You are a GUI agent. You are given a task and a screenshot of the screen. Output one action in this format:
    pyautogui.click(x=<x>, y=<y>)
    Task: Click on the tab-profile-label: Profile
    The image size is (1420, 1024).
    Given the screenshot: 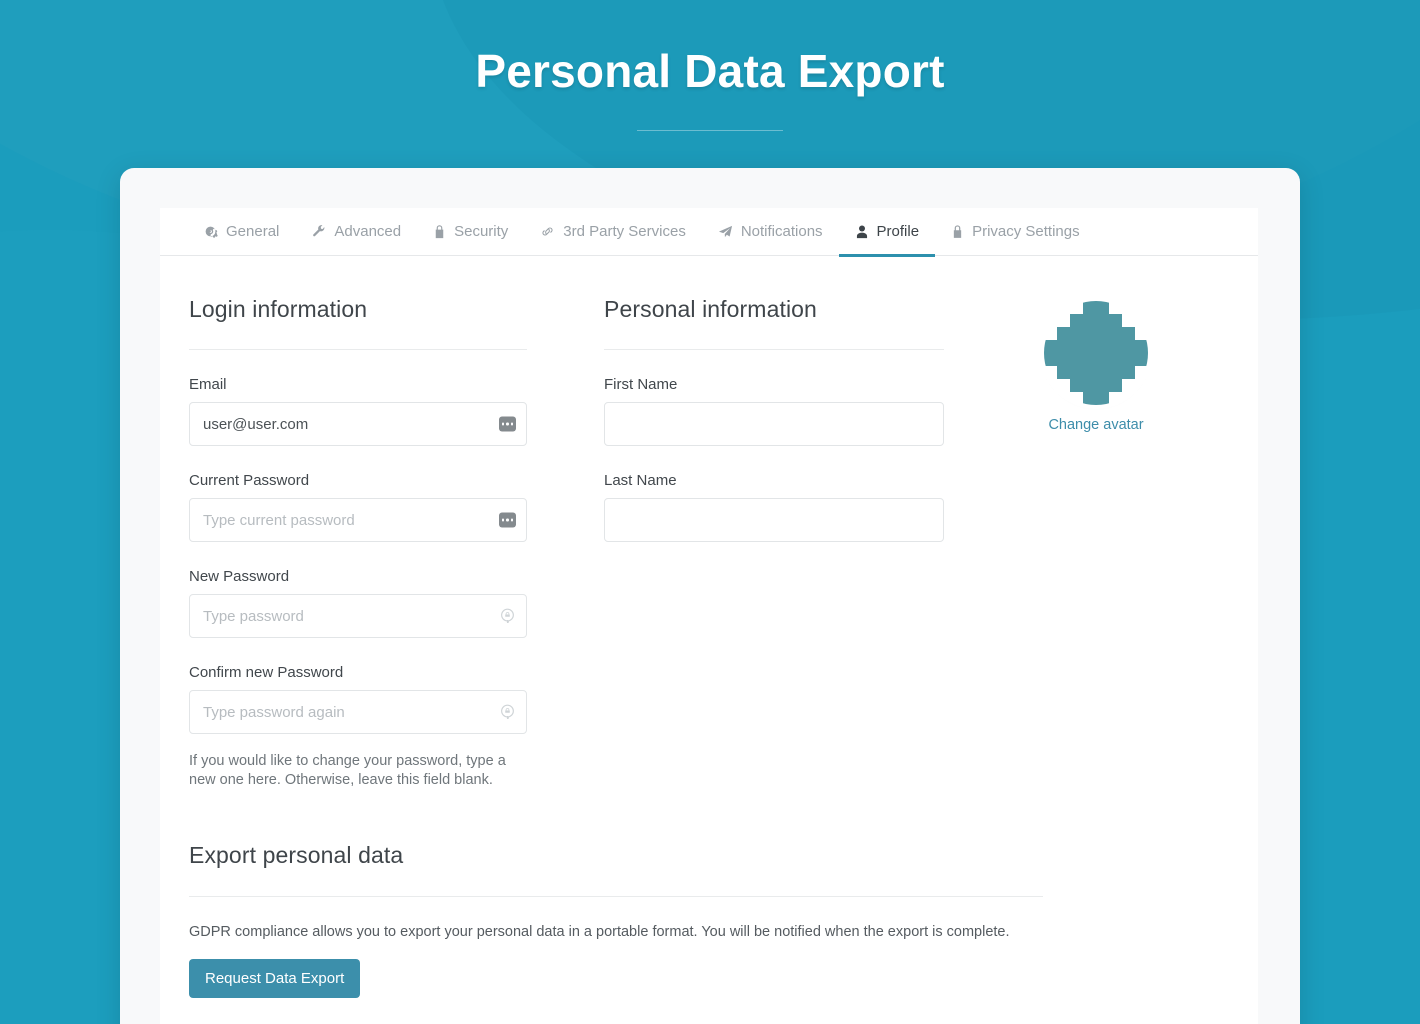 What is the action you would take?
    pyautogui.click(x=898, y=231)
    